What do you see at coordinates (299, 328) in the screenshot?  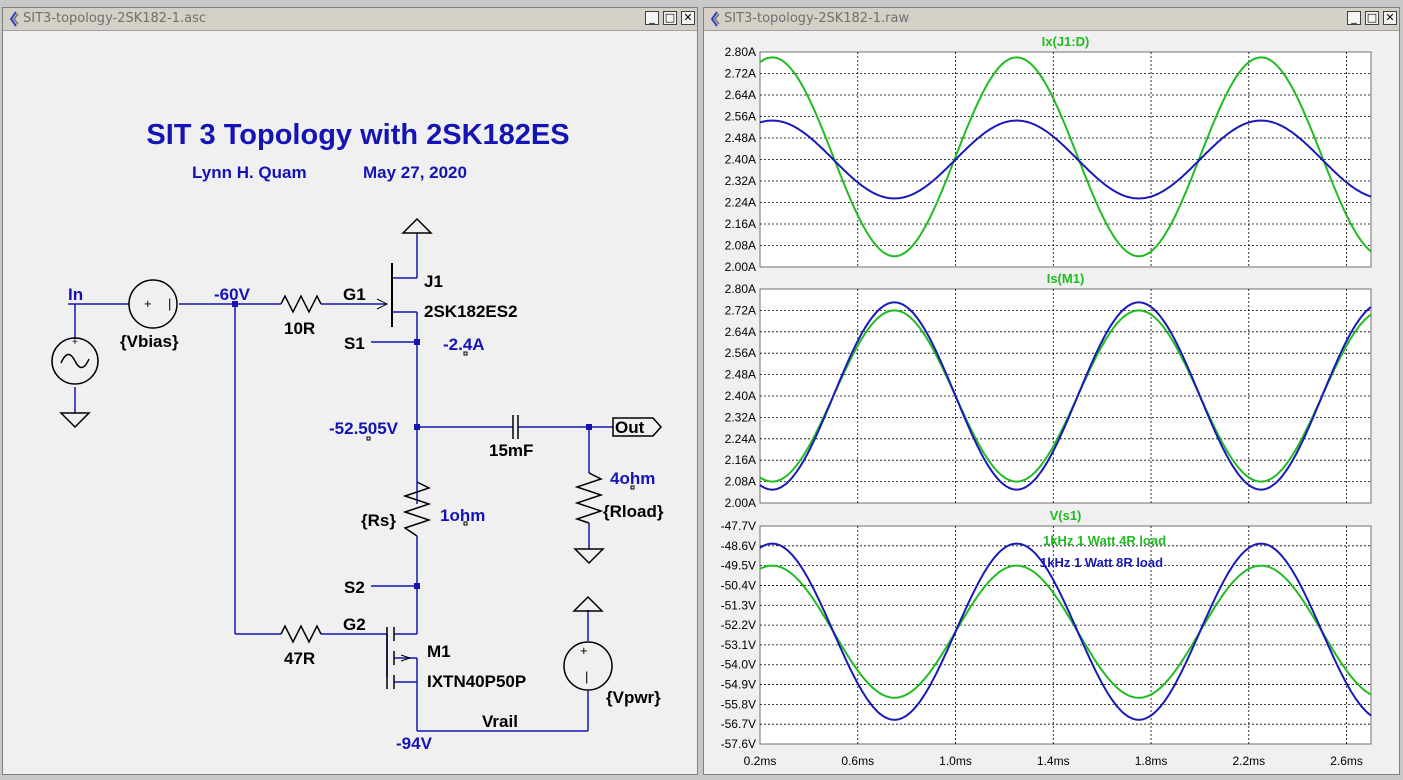 I see `label-r-gate1: 10R` at bounding box center [299, 328].